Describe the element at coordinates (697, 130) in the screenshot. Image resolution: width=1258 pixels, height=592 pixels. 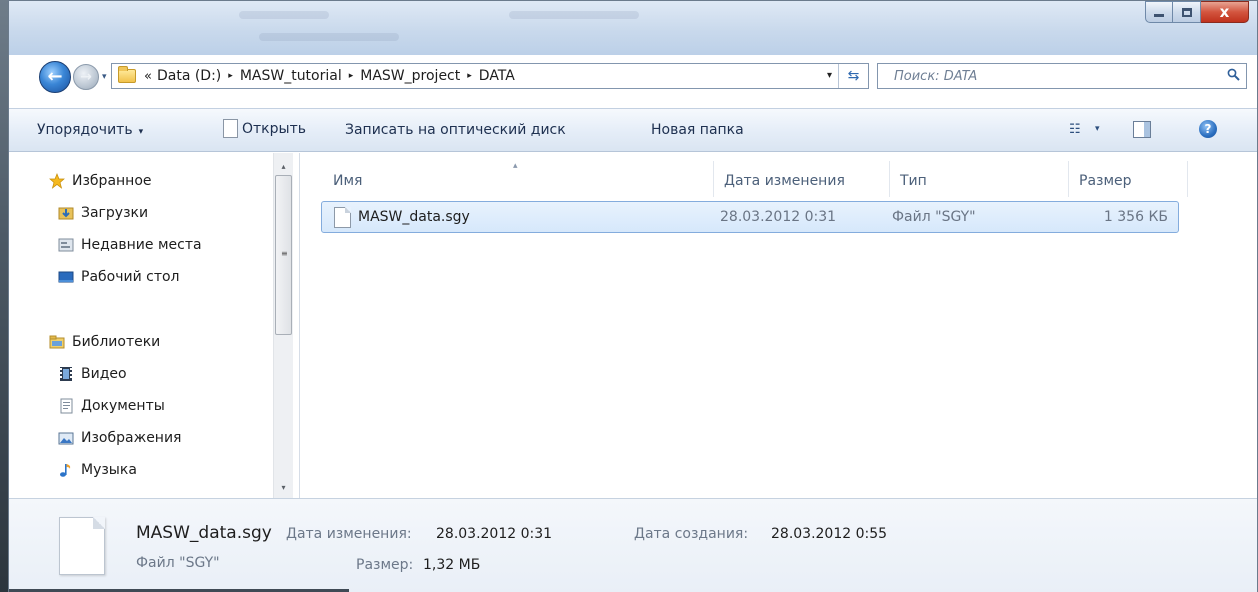
I see `new-folder-button: Новая папка` at that location.